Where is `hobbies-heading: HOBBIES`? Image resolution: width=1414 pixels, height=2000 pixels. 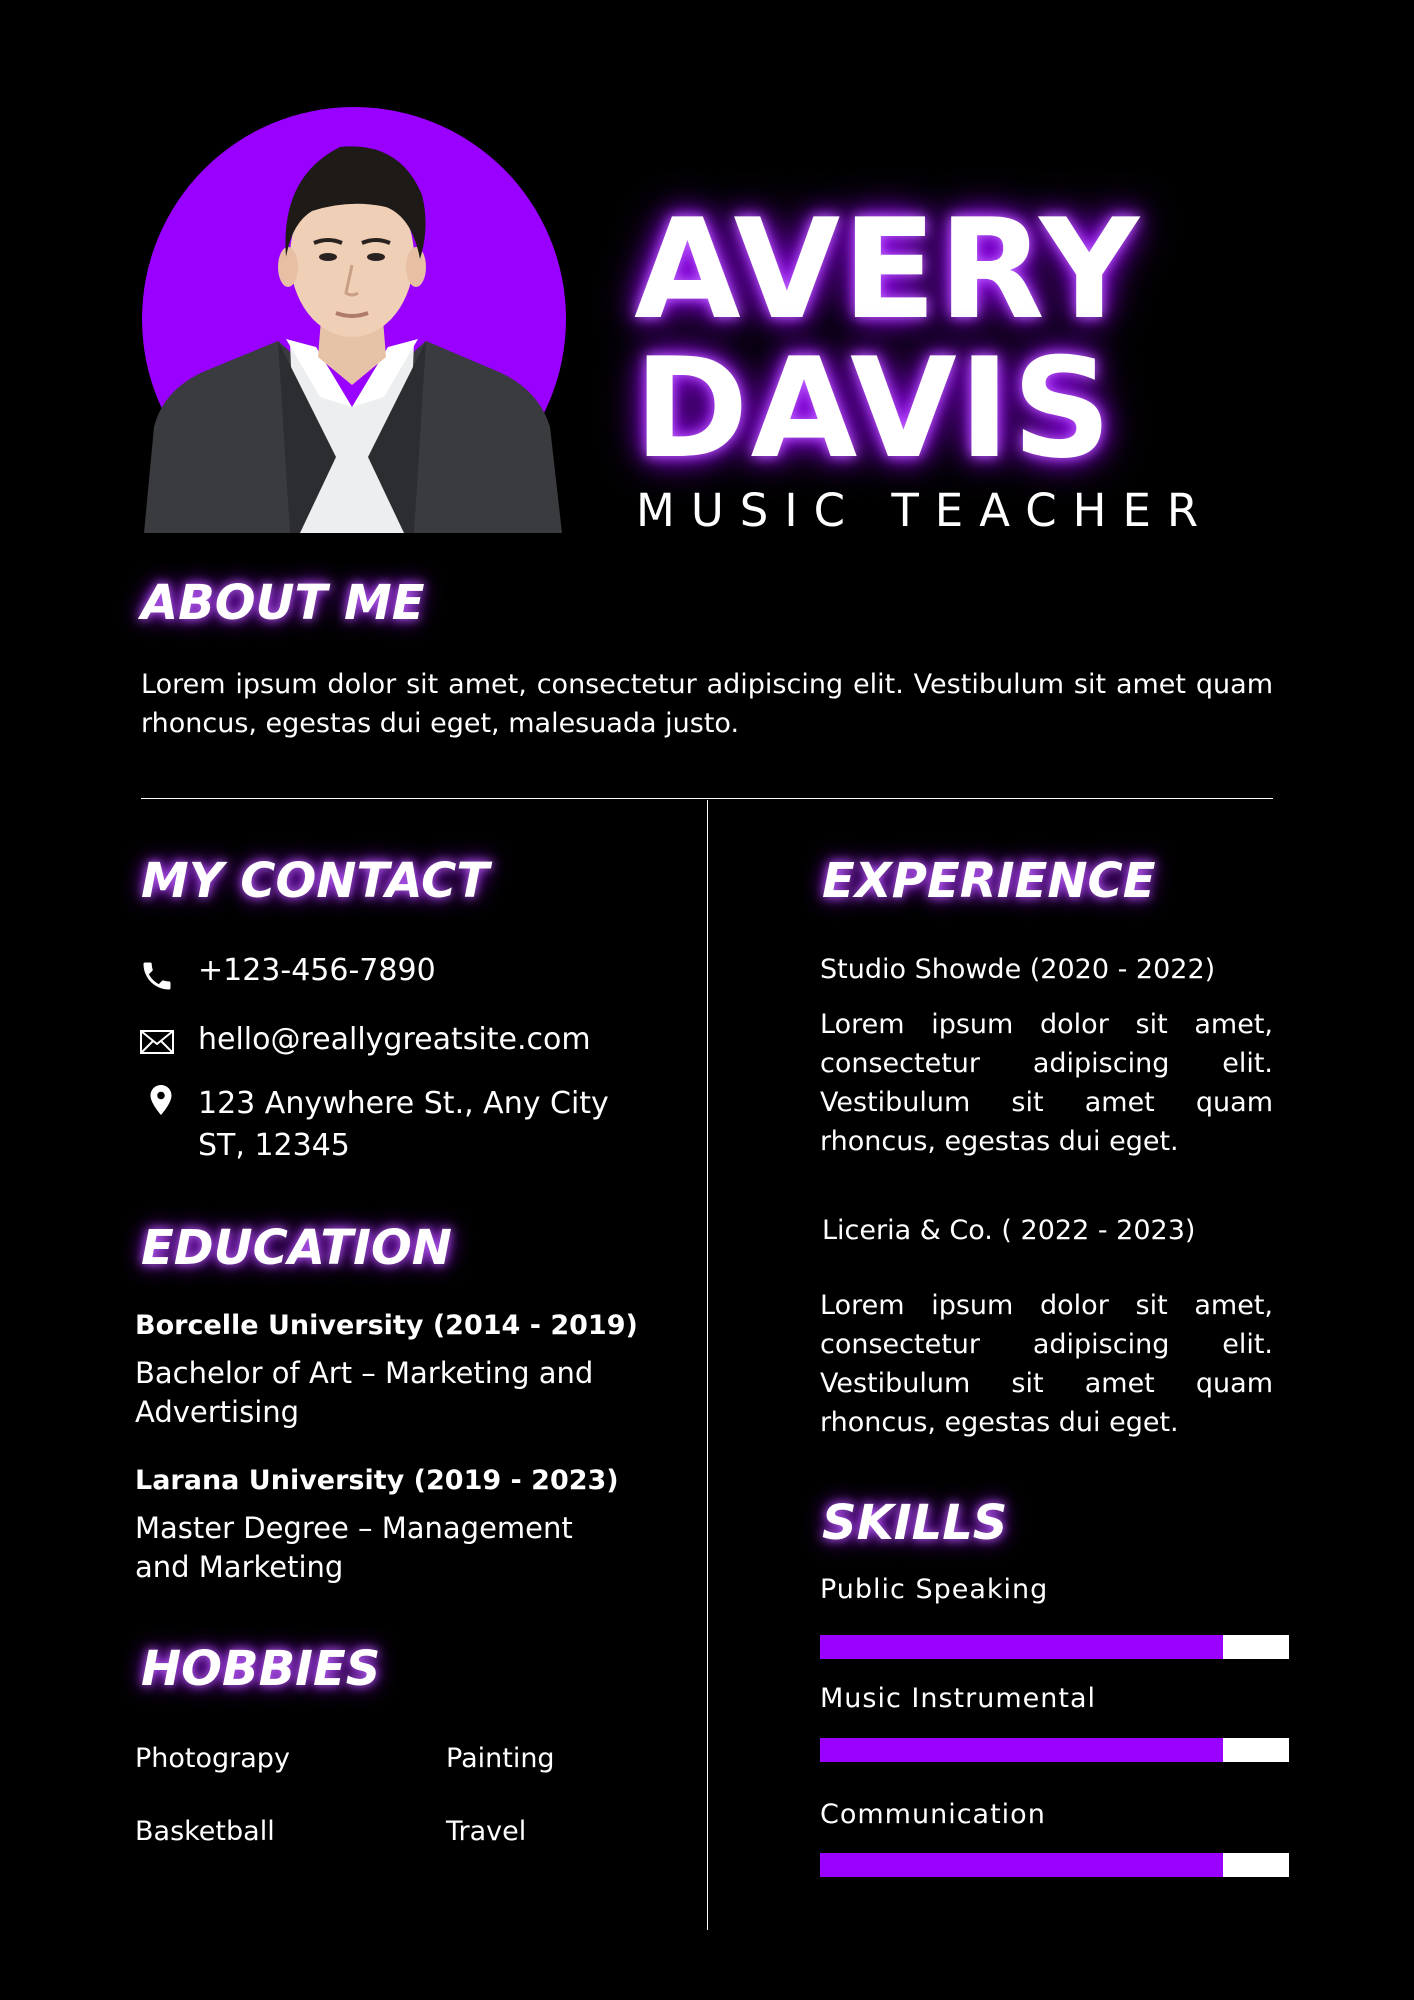
hobbies-heading: HOBBIES is located at coordinates (261, 1669).